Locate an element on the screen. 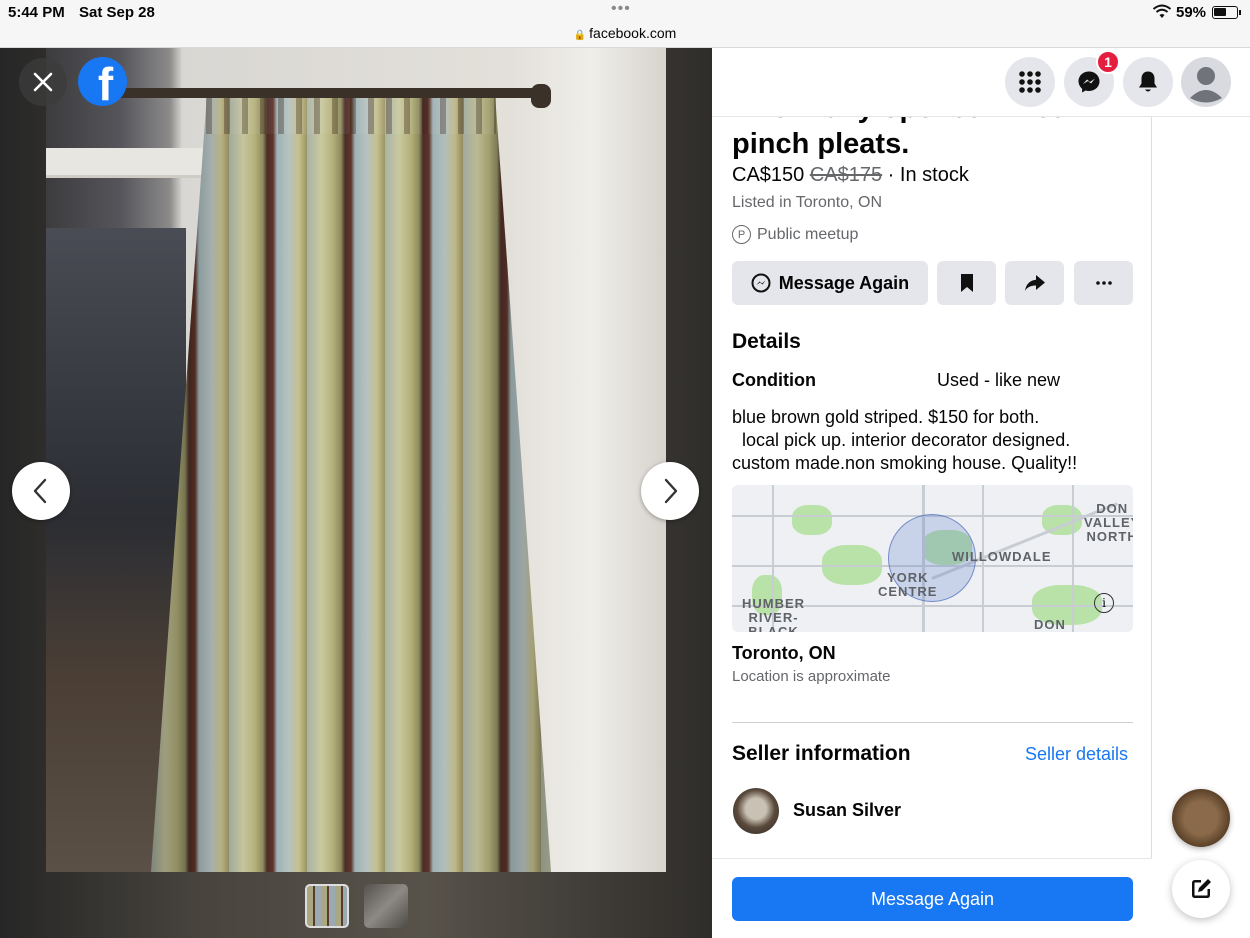 This screenshot has width=1250, height=938. battery-tip is located at coordinates (1240, 12).